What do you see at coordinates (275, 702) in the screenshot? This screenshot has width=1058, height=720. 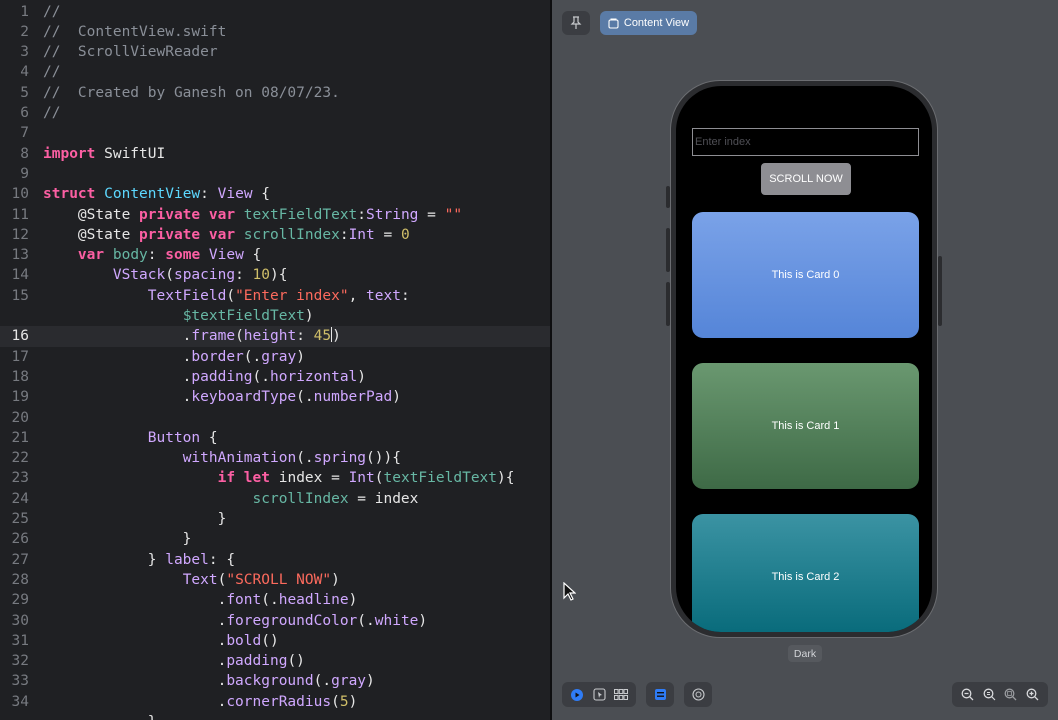 I see `code-line: 34 .cornerRadius(5)` at bounding box center [275, 702].